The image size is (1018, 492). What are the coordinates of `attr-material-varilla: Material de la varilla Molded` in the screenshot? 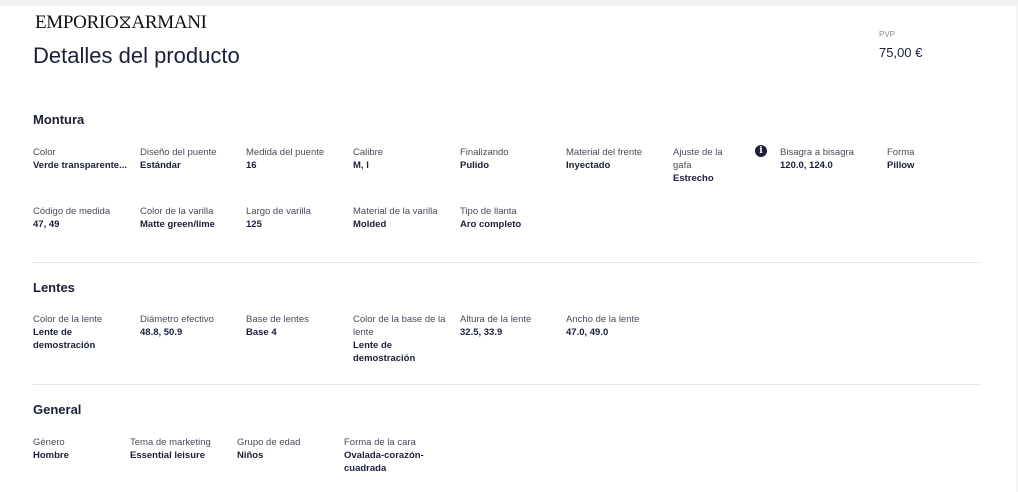 It's located at (395, 218).